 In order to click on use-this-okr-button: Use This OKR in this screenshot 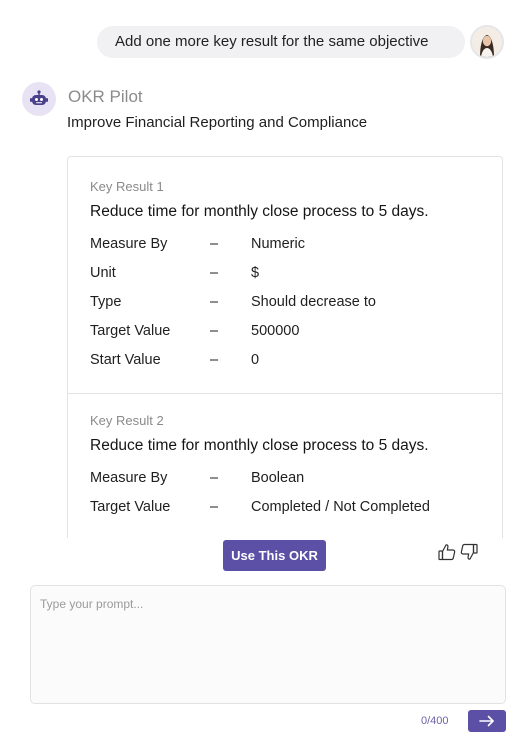, I will do `click(274, 555)`.